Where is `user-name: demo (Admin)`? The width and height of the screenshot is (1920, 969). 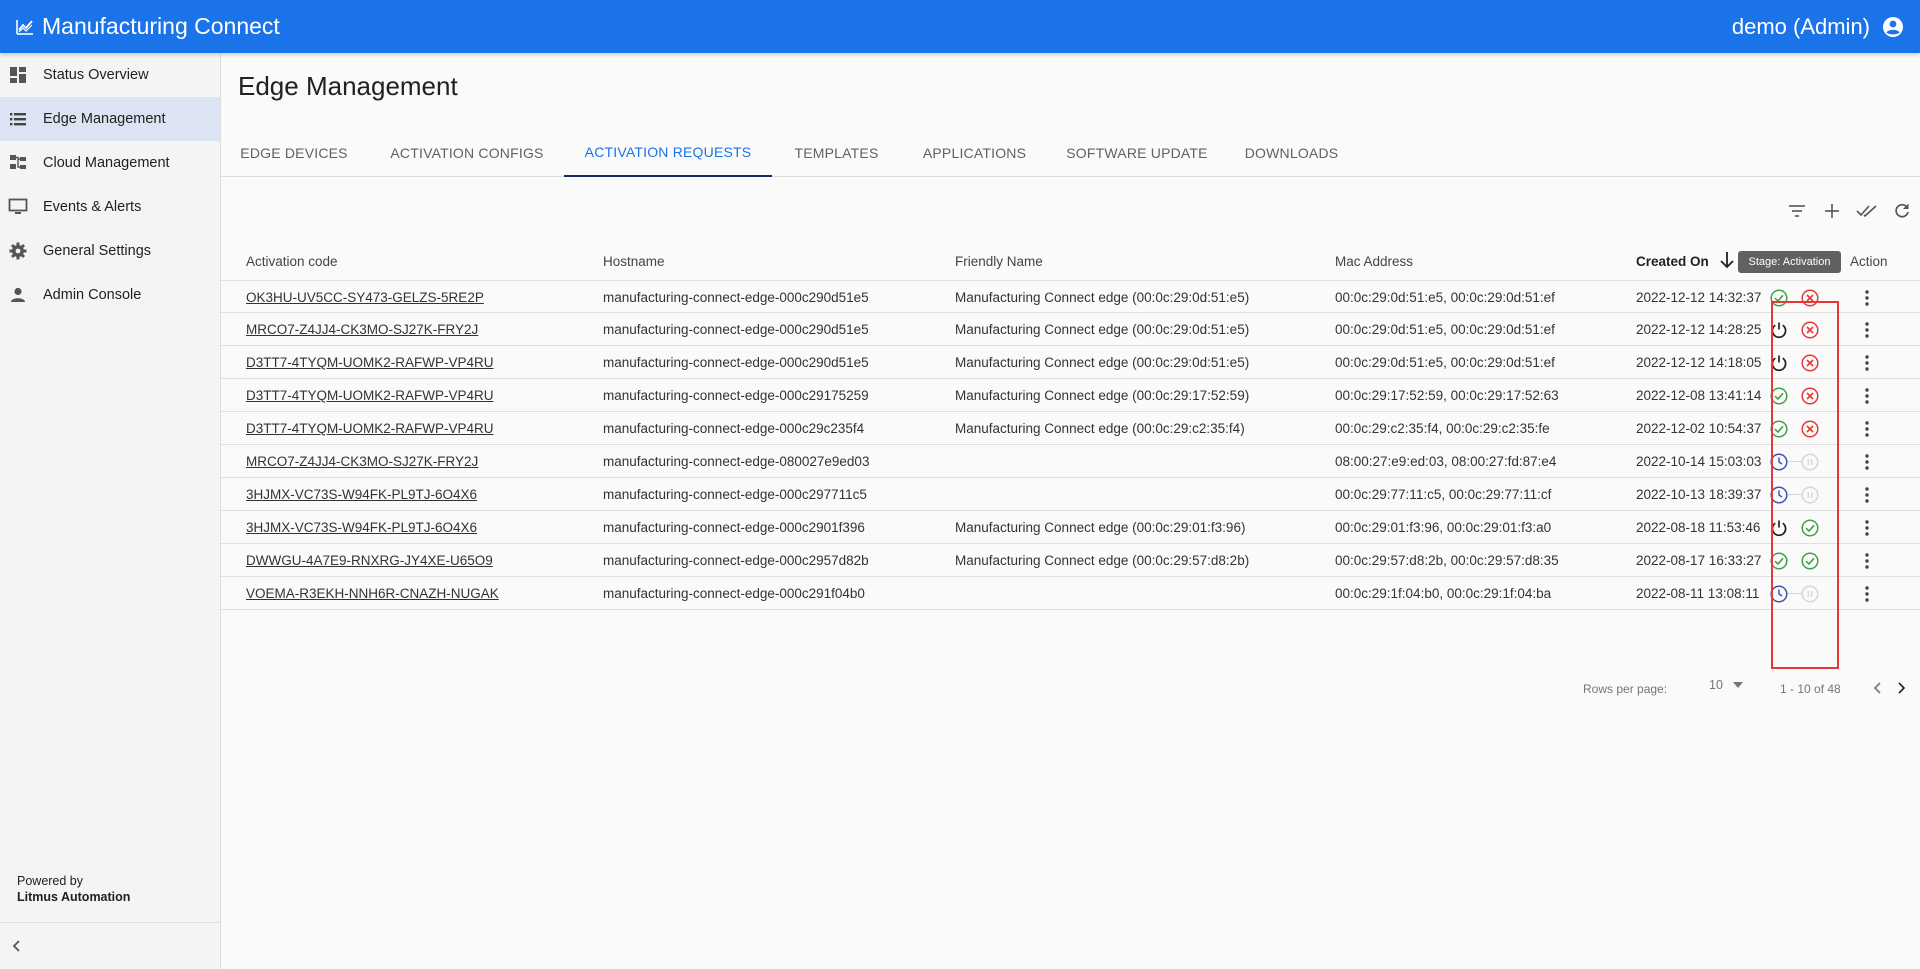
user-name: demo (Admin) is located at coordinates (1800, 26).